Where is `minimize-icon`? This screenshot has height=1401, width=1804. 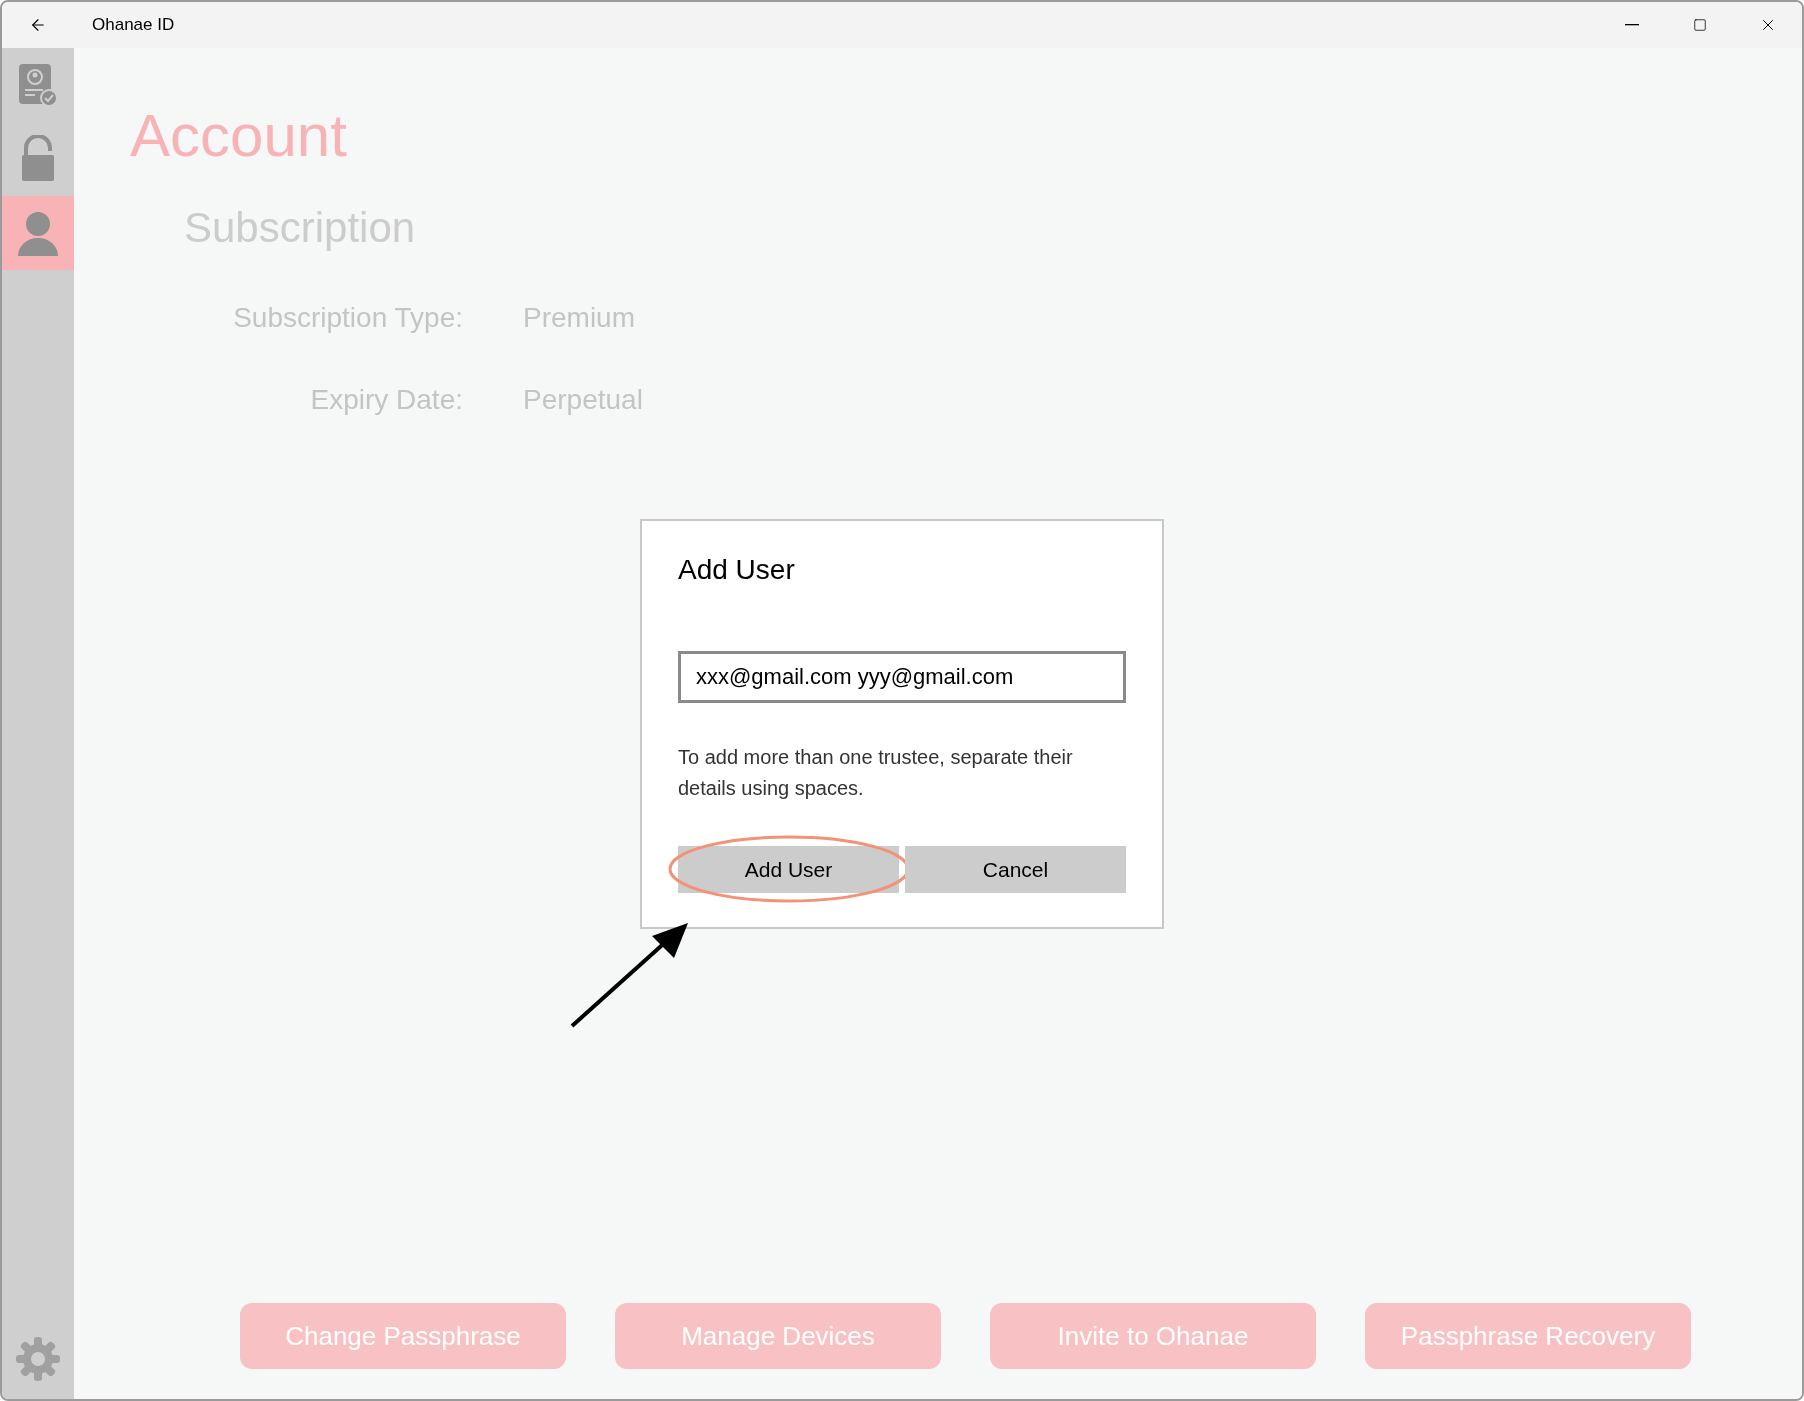 minimize-icon is located at coordinates (1632, 25).